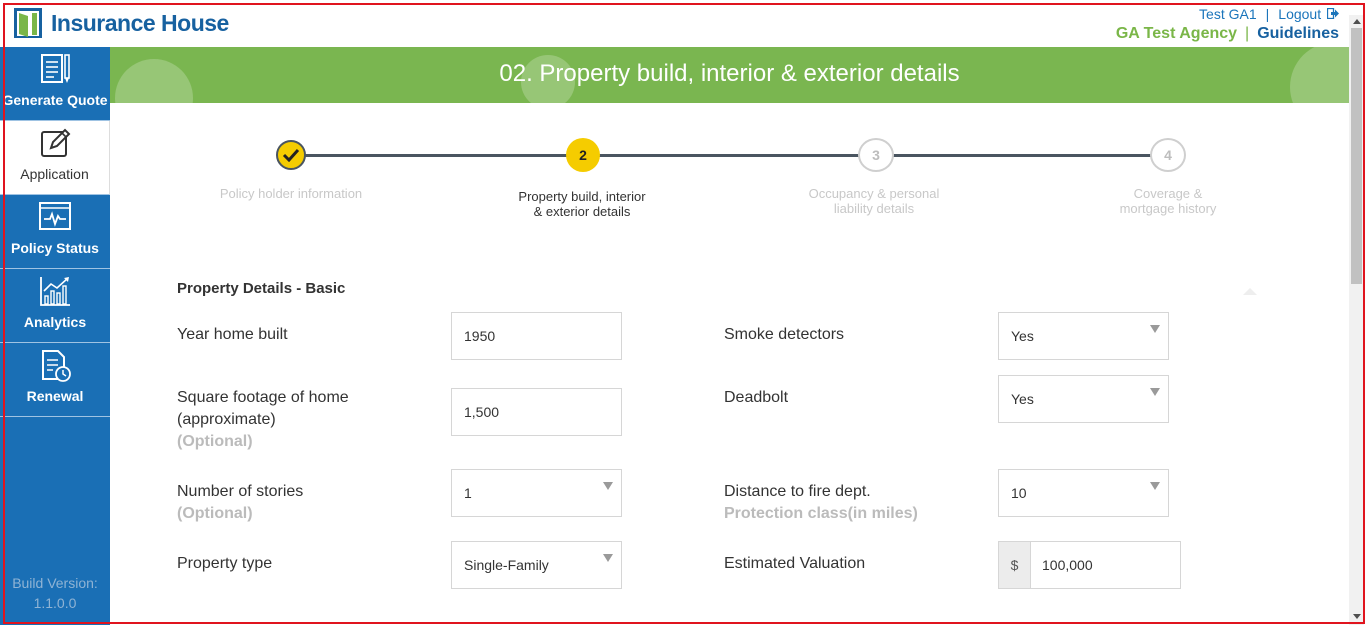 The height and width of the screenshot is (625, 1366). What do you see at coordinates (1083, 336) in the screenshot?
I see `smoke-detectors-select: Yes` at bounding box center [1083, 336].